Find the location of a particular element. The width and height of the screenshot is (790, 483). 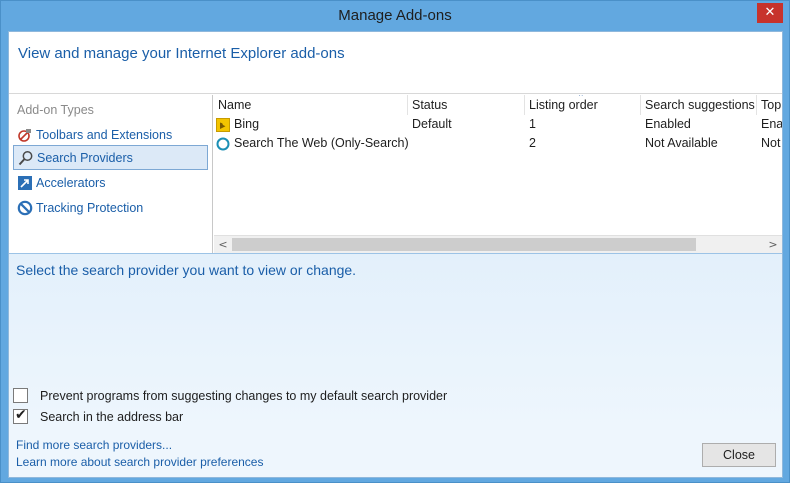

sidebar-title: Add-on Types is located at coordinates (55, 110).